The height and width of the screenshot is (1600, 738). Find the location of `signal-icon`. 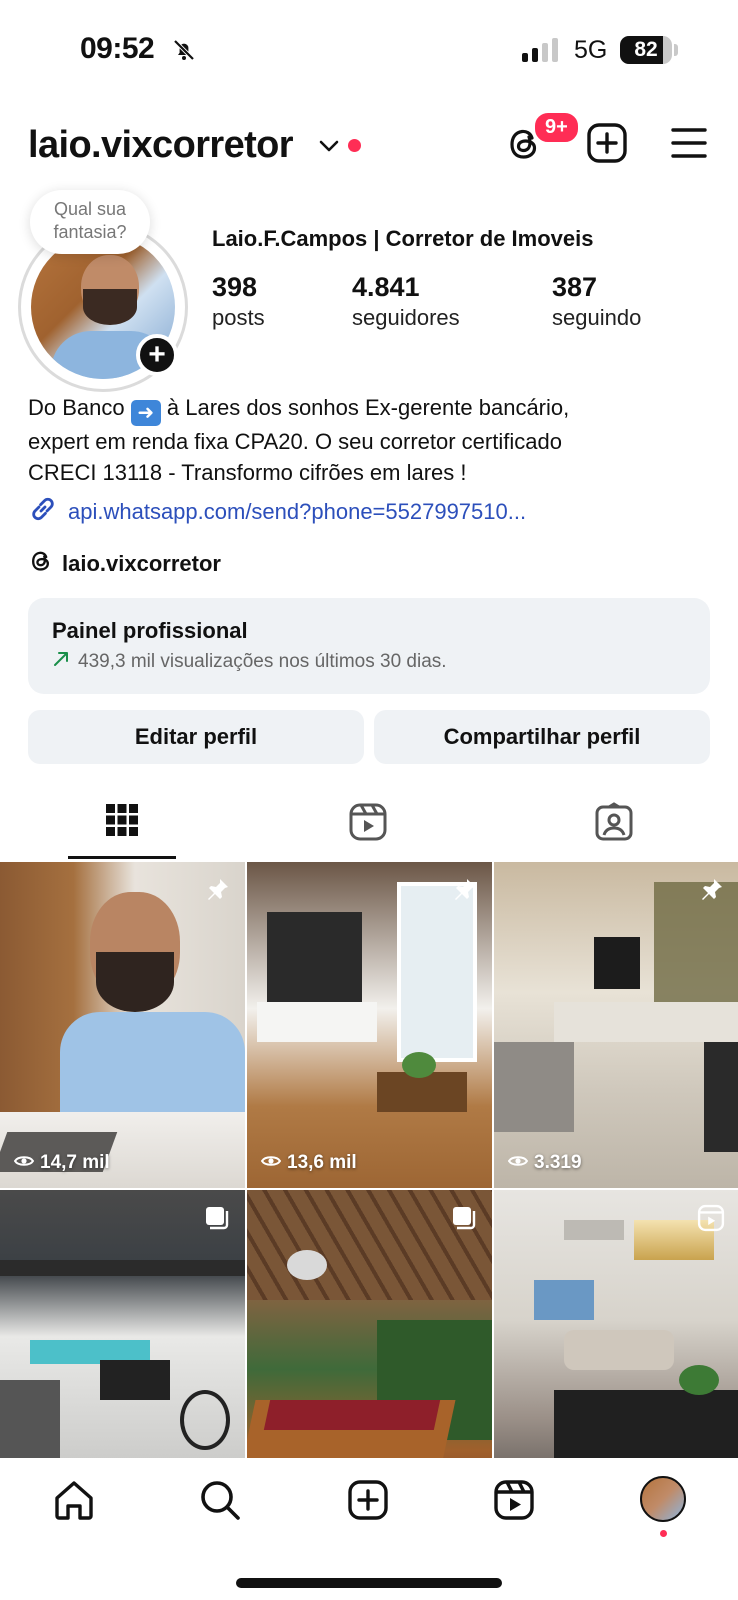

signal-icon is located at coordinates (540, 50).